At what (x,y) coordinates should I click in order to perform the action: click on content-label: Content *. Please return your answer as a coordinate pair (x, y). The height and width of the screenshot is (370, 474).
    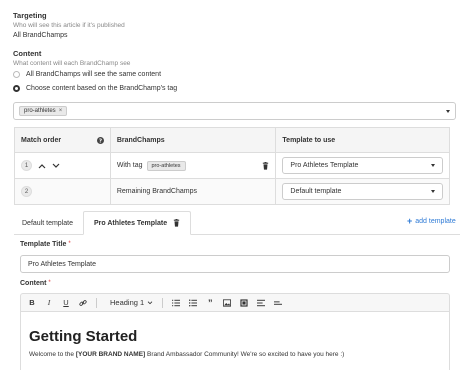
    Looking at the image, I should click on (35, 283).